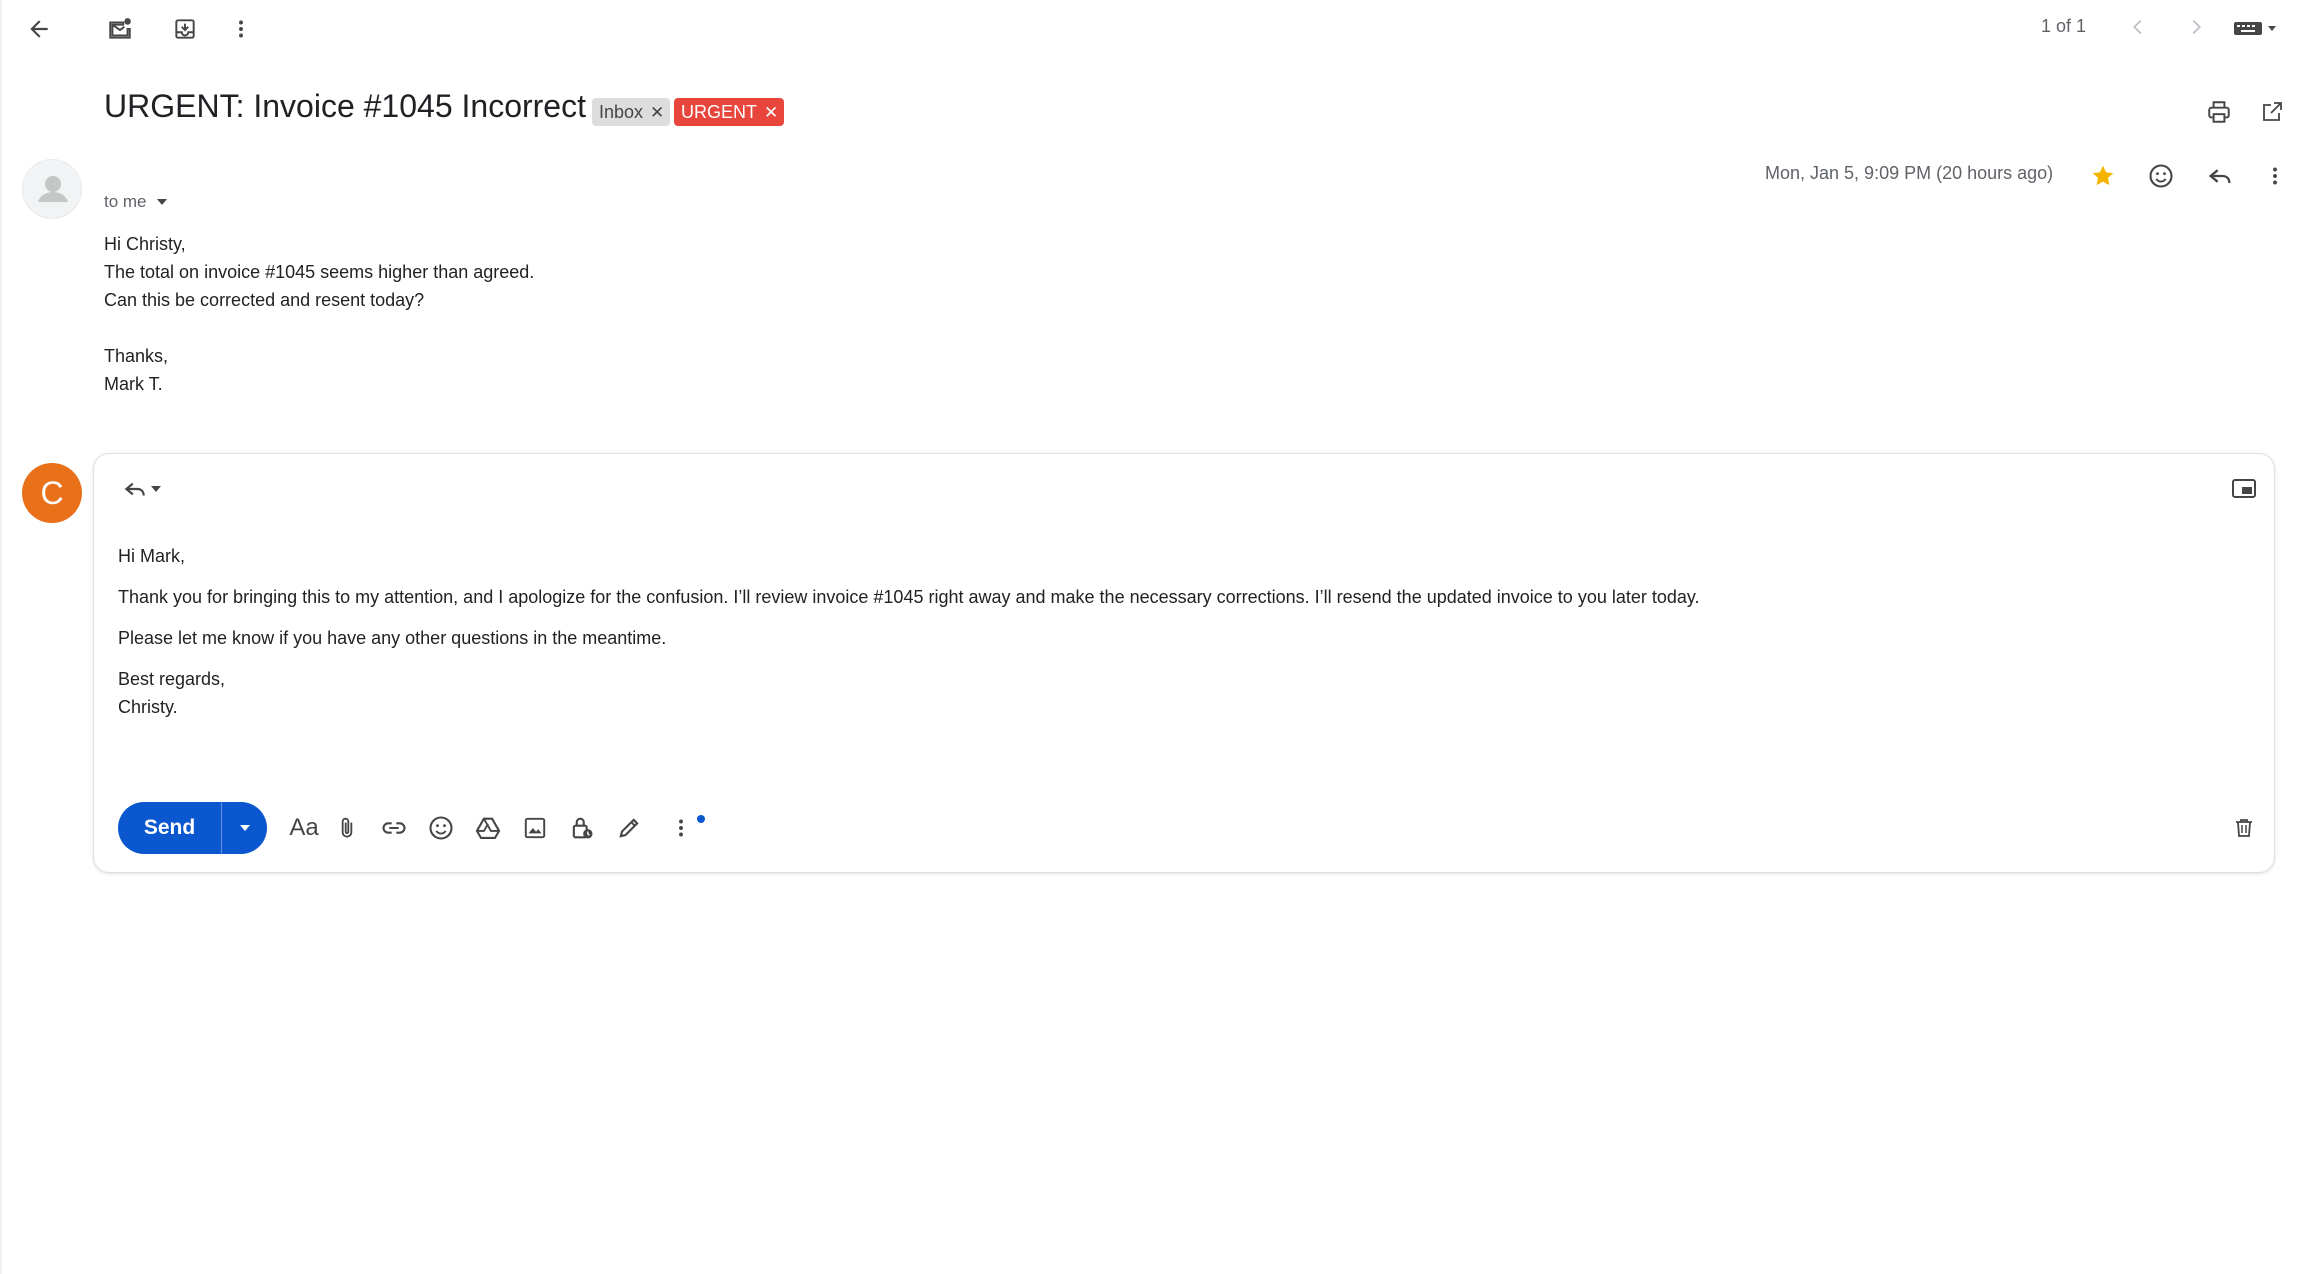  What do you see at coordinates (1909, 173) in the screenshot?
I see `email-date: Mon, Jan 5, 9:09 PM (20 hours ago)` at bounding box center [1909, 173].